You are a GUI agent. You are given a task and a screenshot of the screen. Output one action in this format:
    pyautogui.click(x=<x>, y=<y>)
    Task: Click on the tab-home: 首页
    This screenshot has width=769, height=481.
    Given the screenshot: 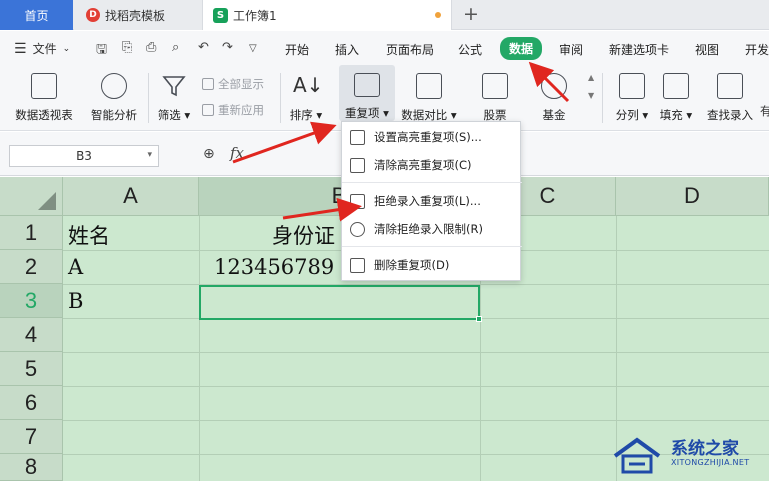 What is the action you would take?
    pyautogui.click(x=36, y=15)
    